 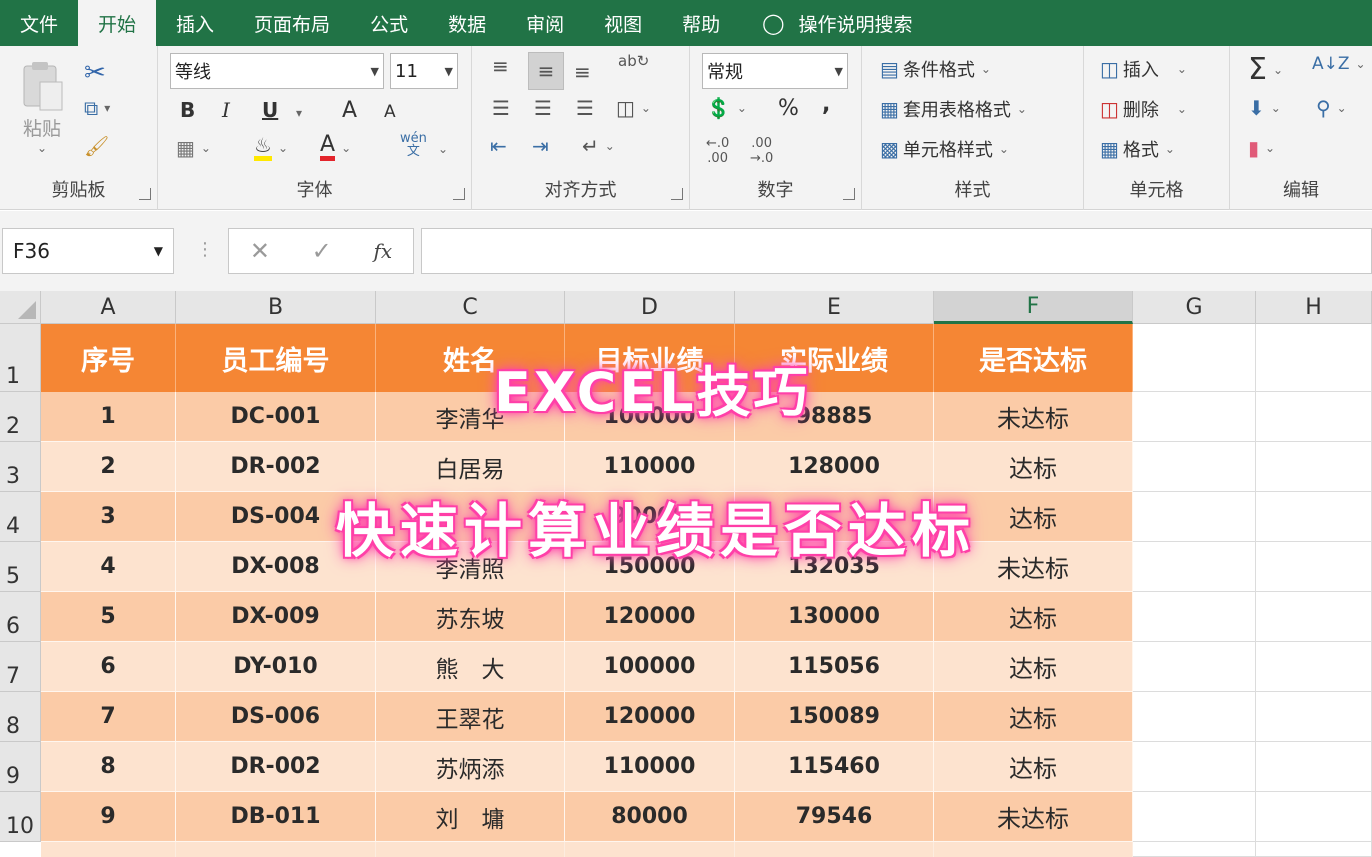 I want to click on cut-button: ✂, so click(x=95, y=73).